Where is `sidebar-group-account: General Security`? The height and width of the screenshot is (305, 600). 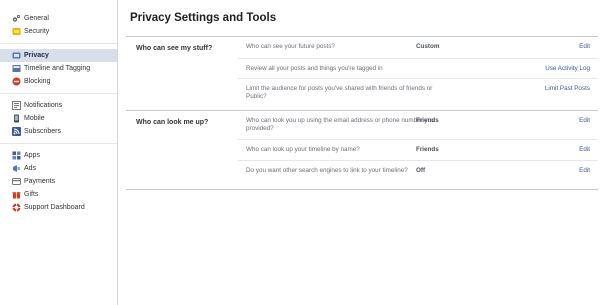
sidebar-group-account: General Security is located at coordinates (58, 25).